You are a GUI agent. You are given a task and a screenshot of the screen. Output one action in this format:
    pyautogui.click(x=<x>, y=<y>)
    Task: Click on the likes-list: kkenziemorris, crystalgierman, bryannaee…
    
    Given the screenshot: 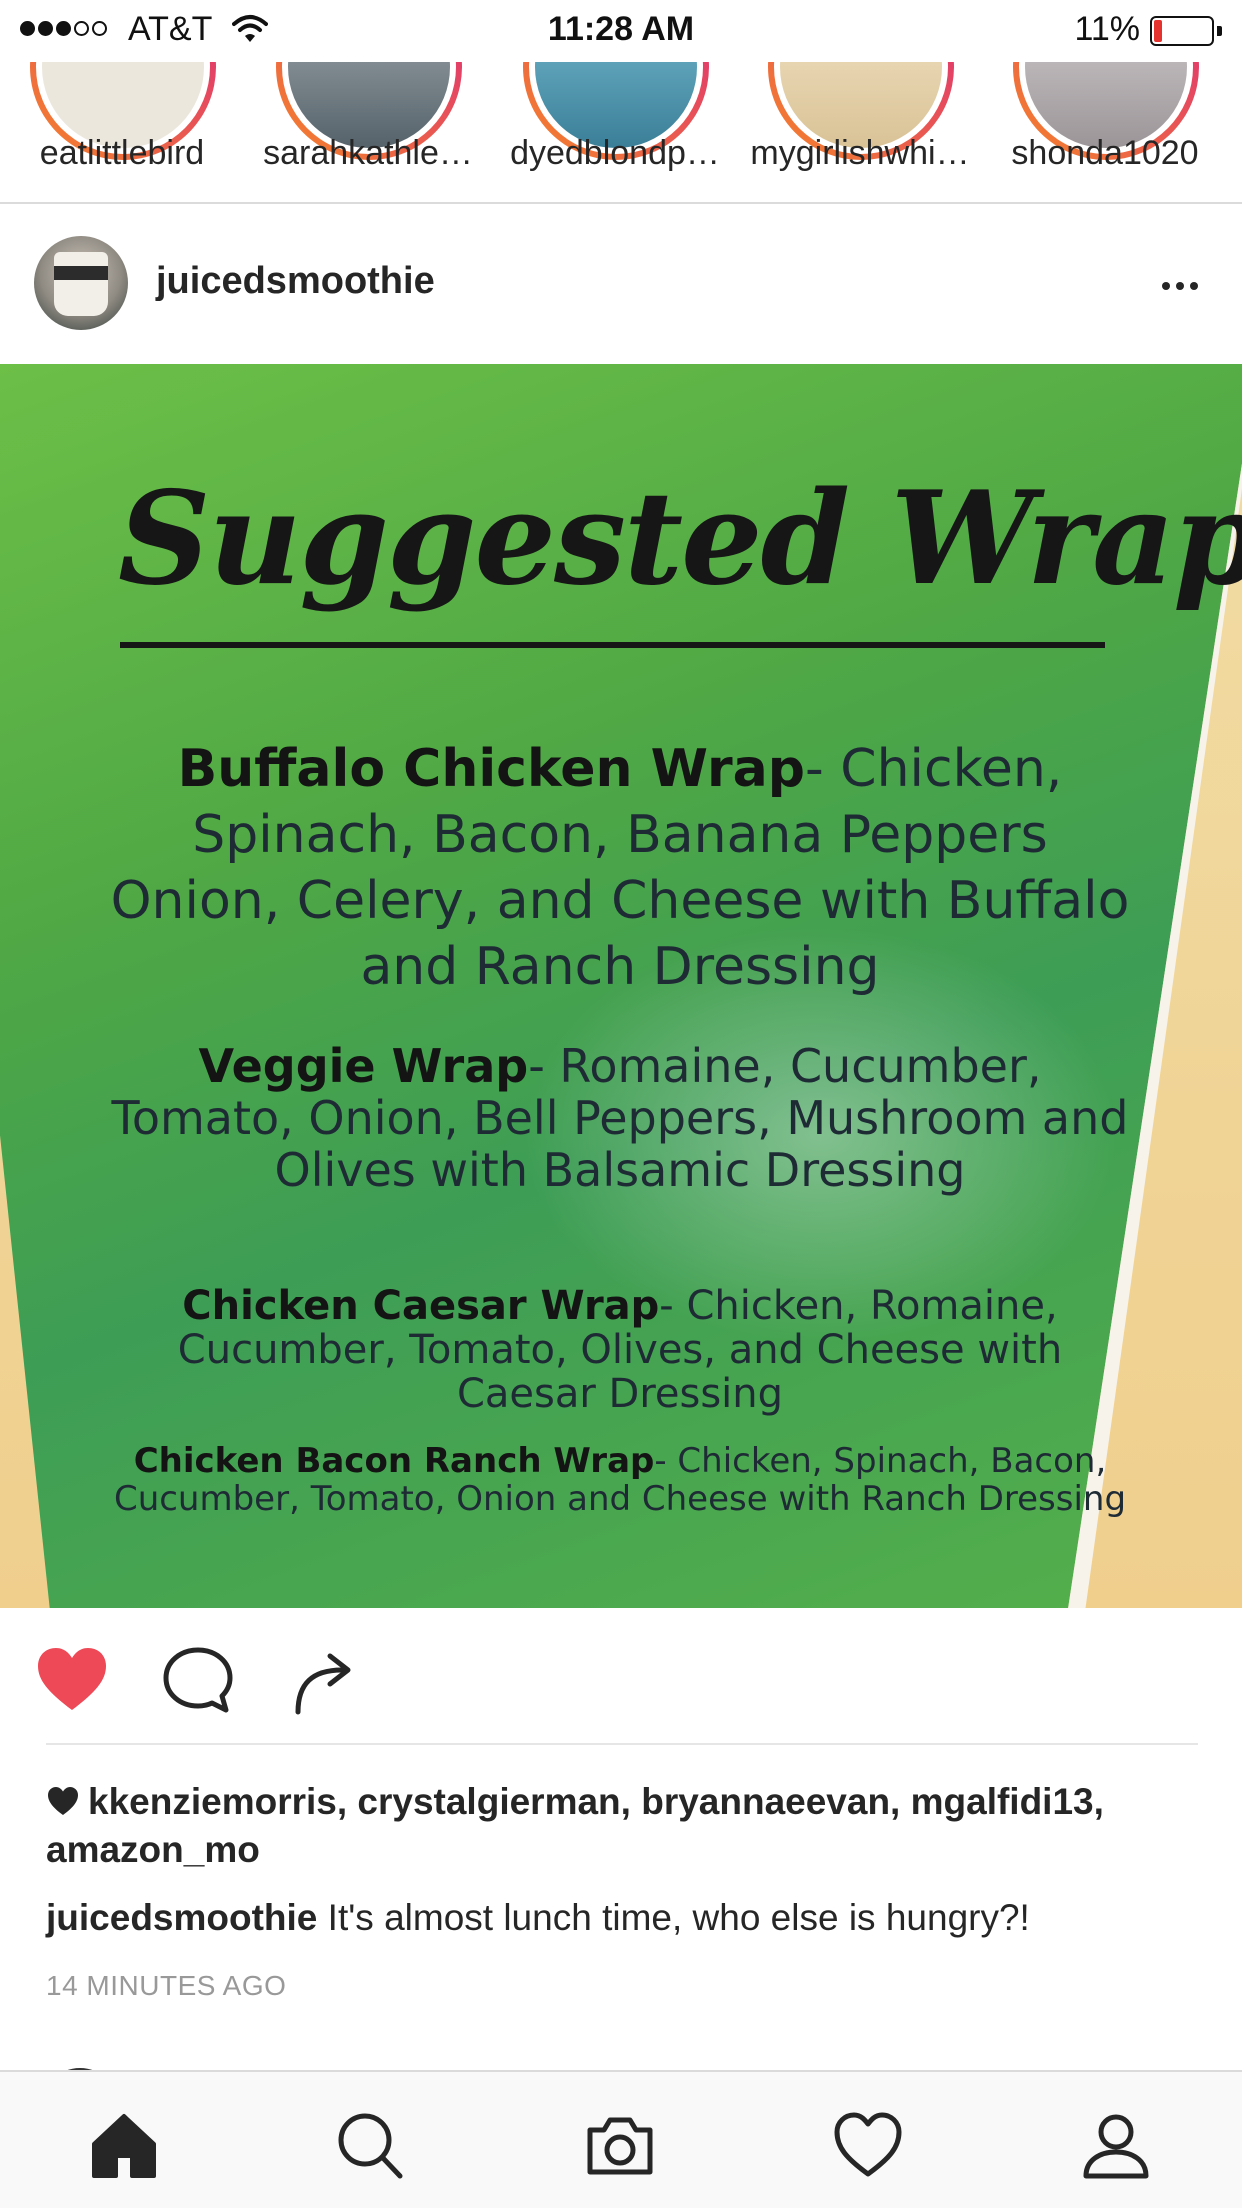 What is the action you would take?
    pyautogui.click(x=626, y=1826)
    